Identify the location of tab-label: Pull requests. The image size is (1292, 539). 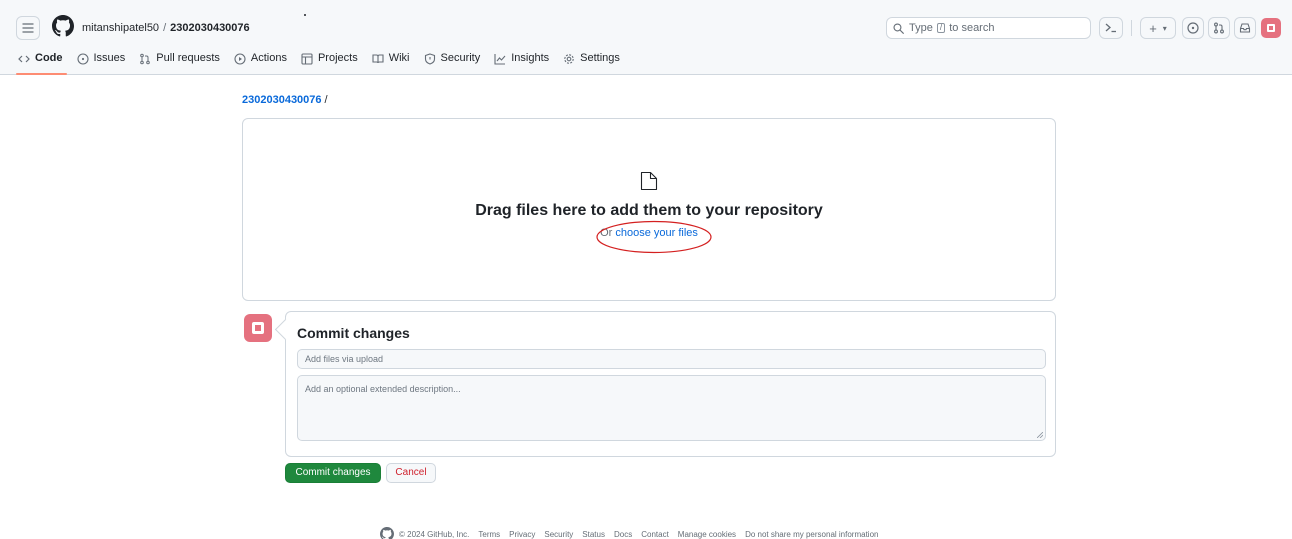
(188, 58).